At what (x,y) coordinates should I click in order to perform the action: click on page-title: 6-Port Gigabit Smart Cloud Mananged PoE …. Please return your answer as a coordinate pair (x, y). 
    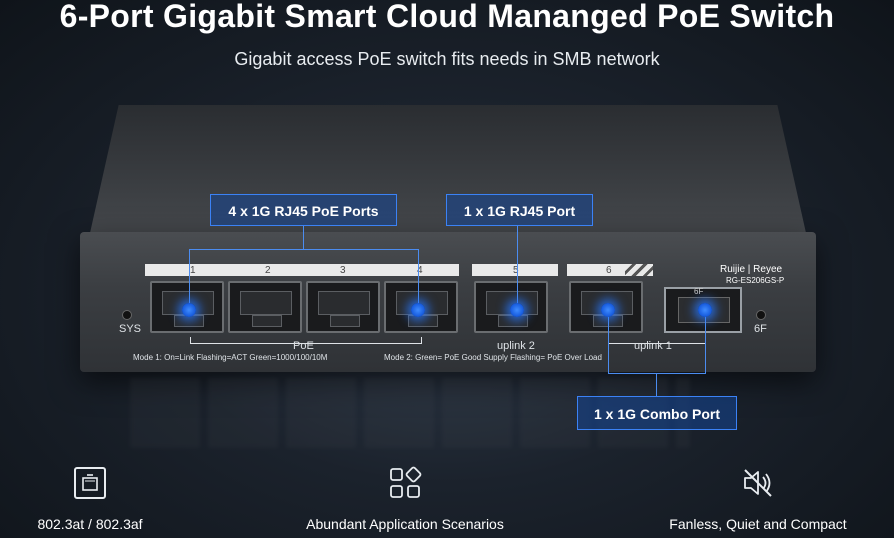
    Looking at the image, I should click on (447, 17).